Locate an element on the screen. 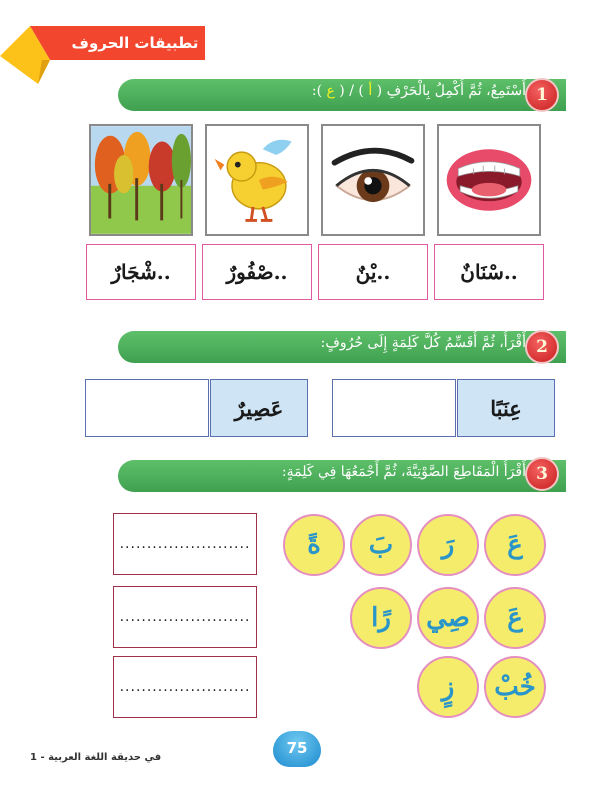 Image resolution: width=595 pixels, height=794 pixels. picture-bird is located at coordinates (257, 180).